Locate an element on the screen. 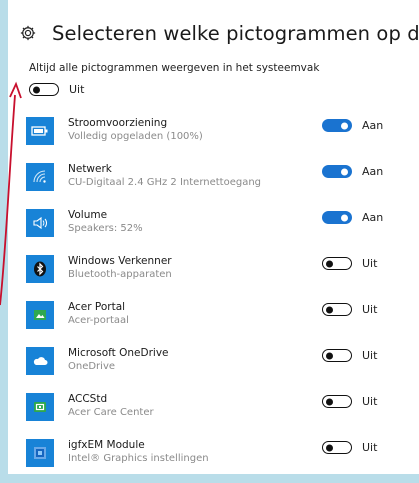 This screenshot has width=419, height=483. speaker-icon is located at coordinates (40, 223).